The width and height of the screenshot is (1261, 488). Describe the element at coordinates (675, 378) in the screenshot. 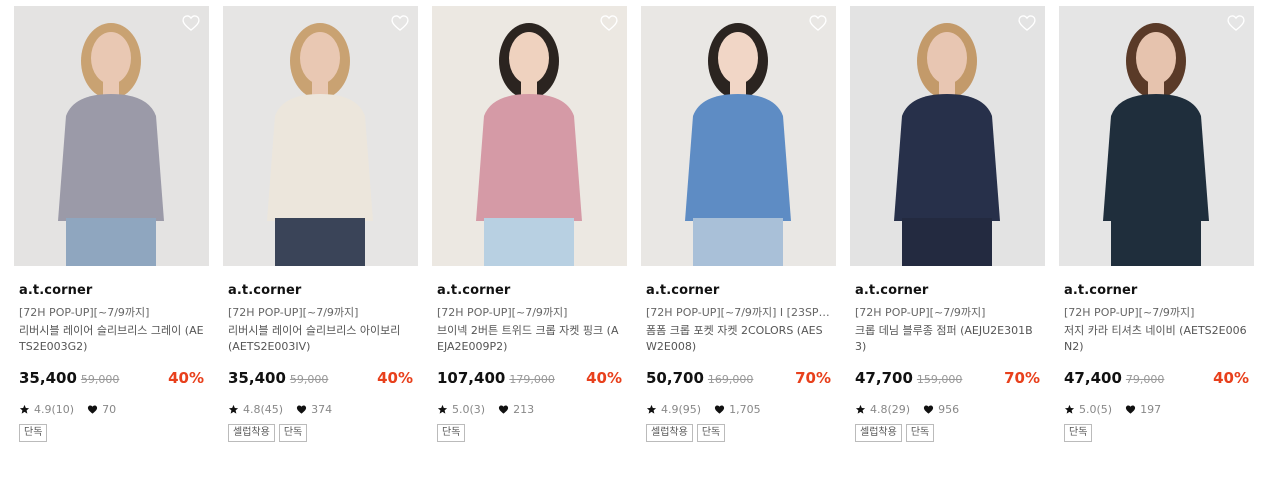

I see `sale-price: 50,700` at that location.